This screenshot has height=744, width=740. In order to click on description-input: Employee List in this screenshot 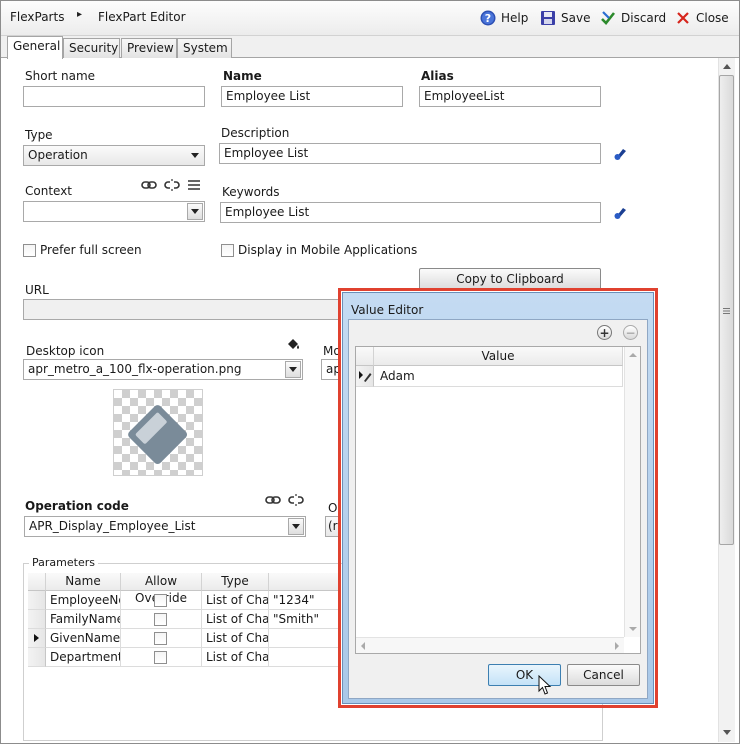, I will do `click(410, 153)`.